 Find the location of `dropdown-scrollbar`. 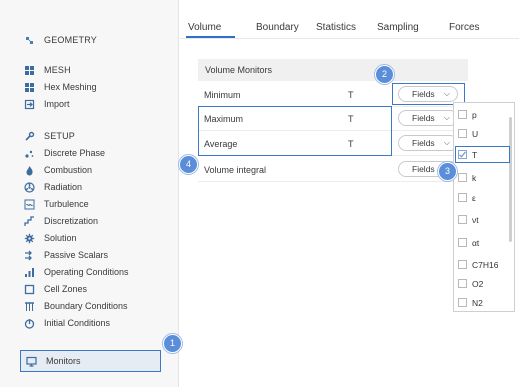

dropdown-scrollbar is located at coordinates (510, 179).